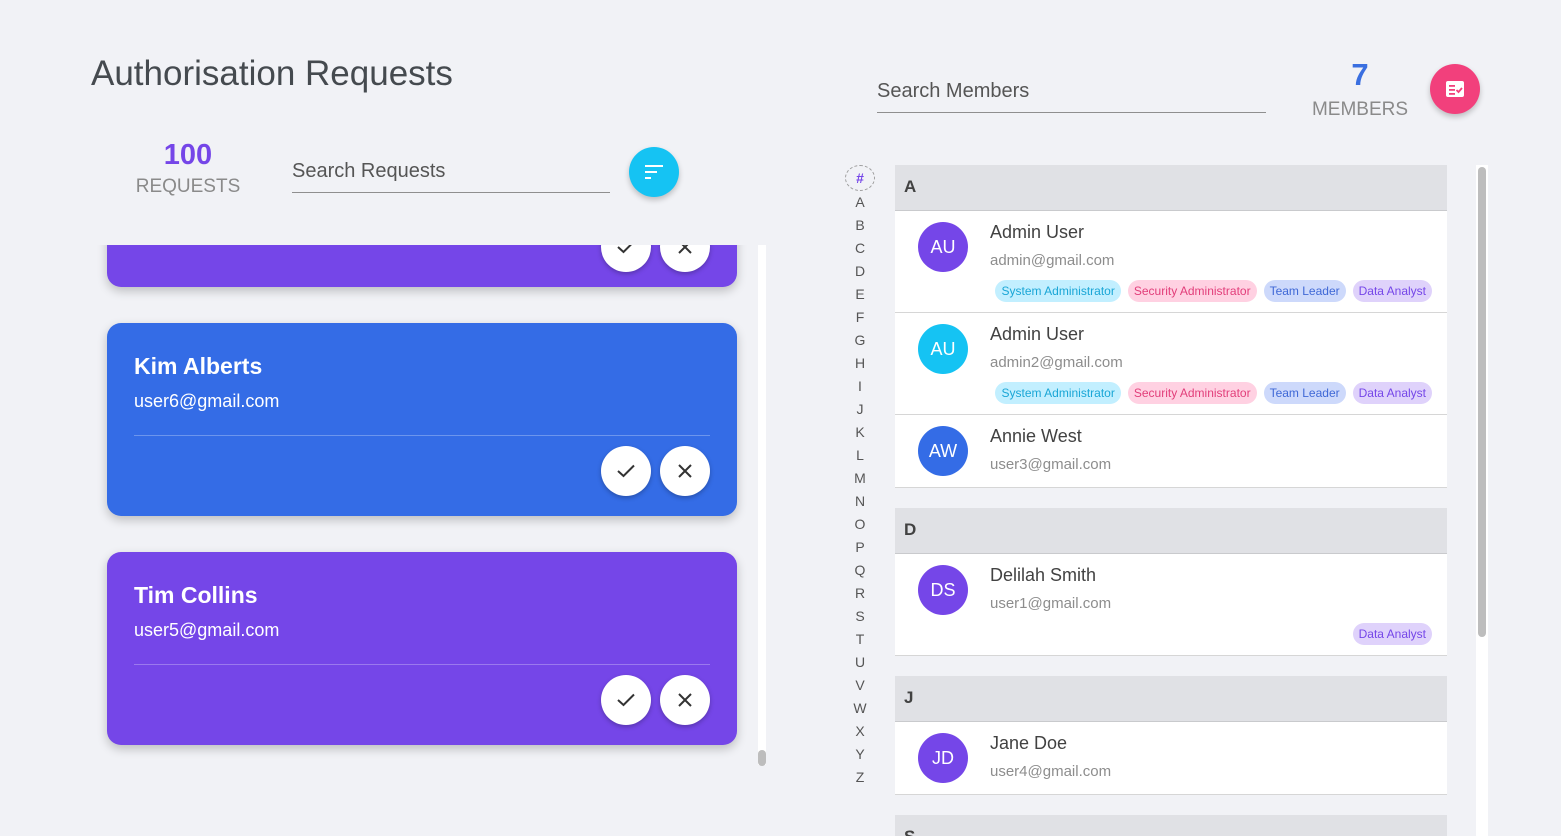 The height and width of the screenshot is (836, 1561). Describe the element at coordinates (762, 758) in the screenshot. I see `requests-scrollbar-thumb` at that location.